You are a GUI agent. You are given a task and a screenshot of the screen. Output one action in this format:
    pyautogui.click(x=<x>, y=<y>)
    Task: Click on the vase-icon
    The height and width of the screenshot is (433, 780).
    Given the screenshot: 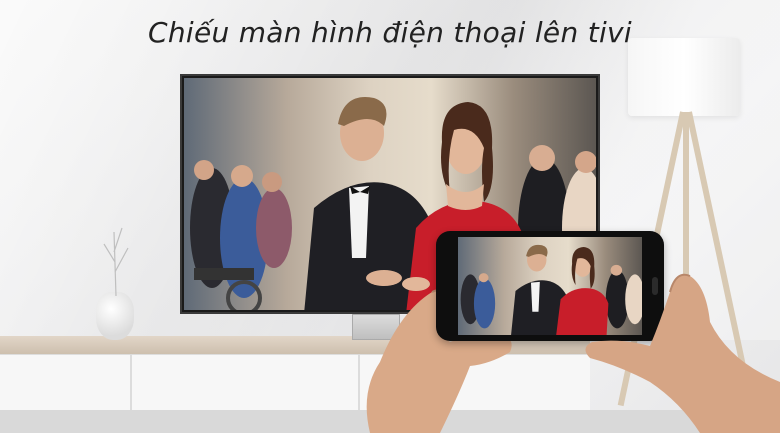 What is the action you would take?
    pyautogui.click(x=115, y=316)
    